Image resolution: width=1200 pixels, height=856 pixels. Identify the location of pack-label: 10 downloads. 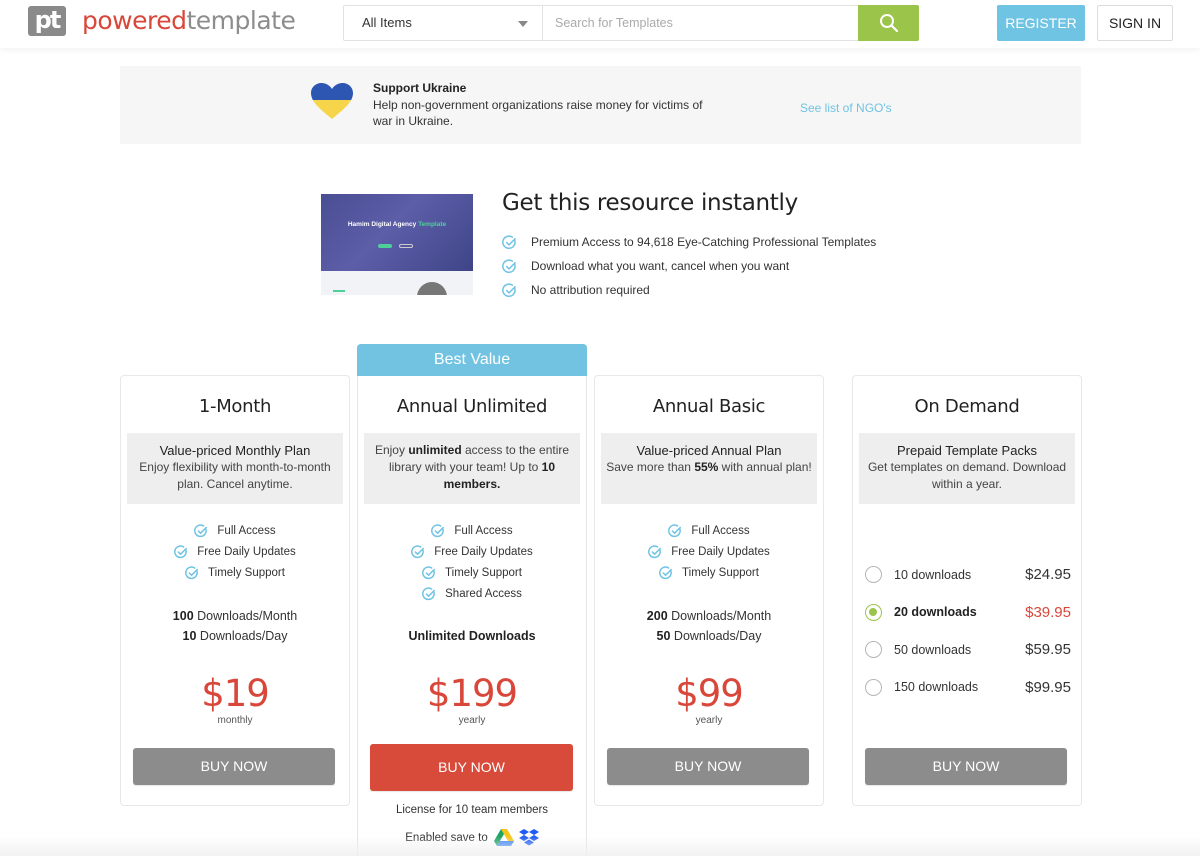
(933, 574).